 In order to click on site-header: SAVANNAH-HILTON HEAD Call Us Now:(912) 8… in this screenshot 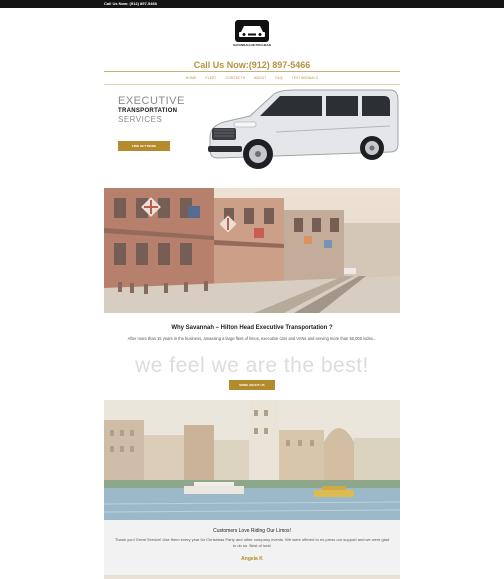, I will do `click(252, 39)`.